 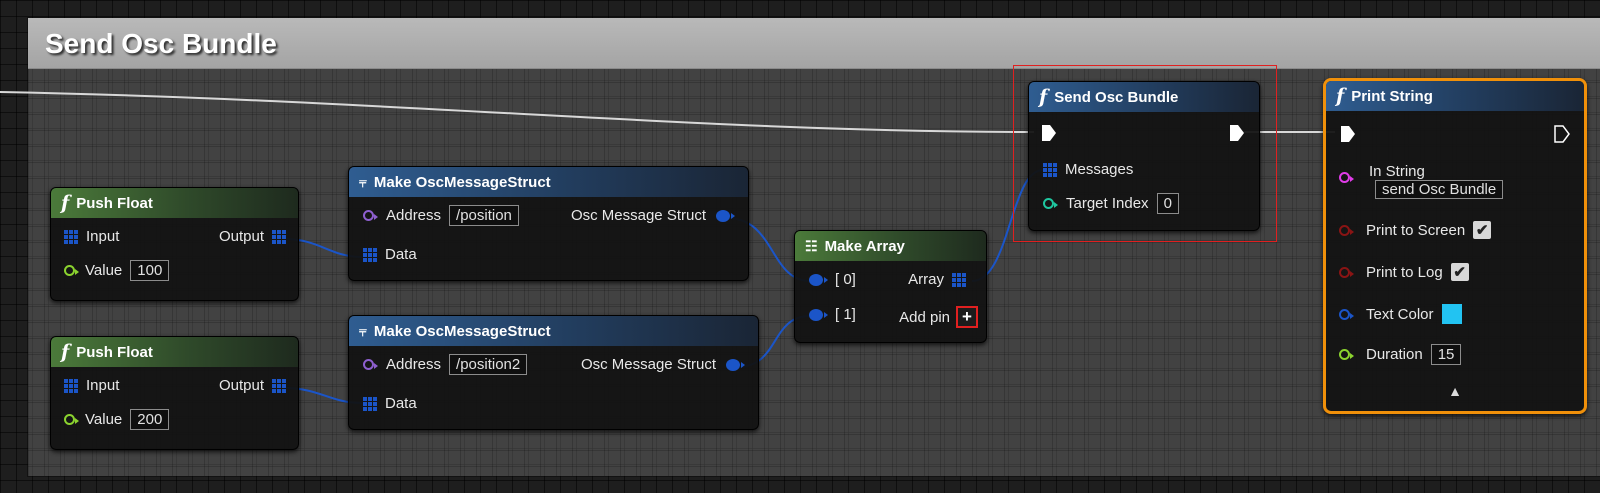 What do you see at coordinates (1459, 272) in the screenshot?
I see `print-to-log-checkbox: ✔` at bounding box center [1459, 272].